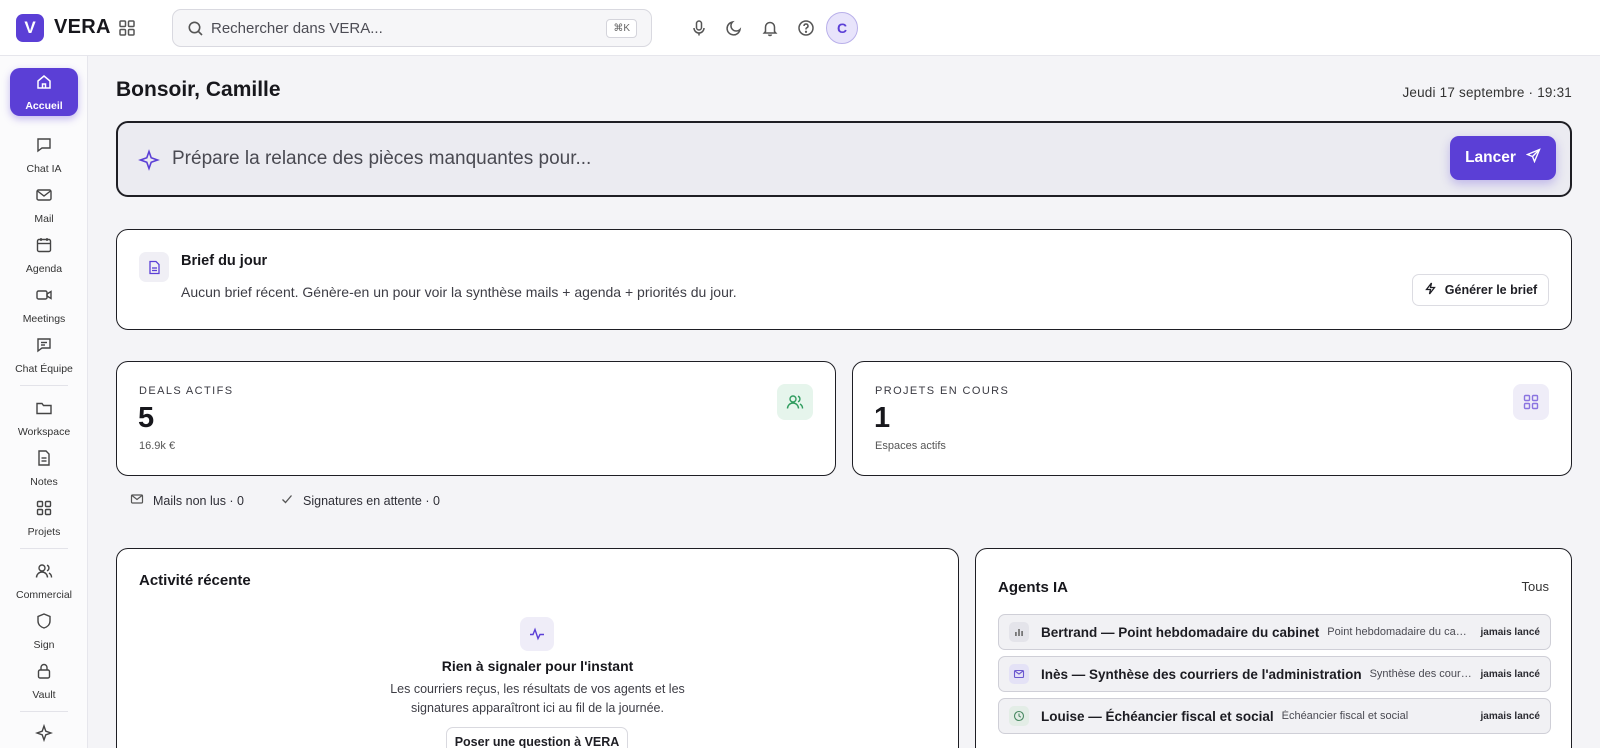  Describe the element at coordinates (1033, 587) in the screenshot. I see `agents-title: Agents IA` at that location.